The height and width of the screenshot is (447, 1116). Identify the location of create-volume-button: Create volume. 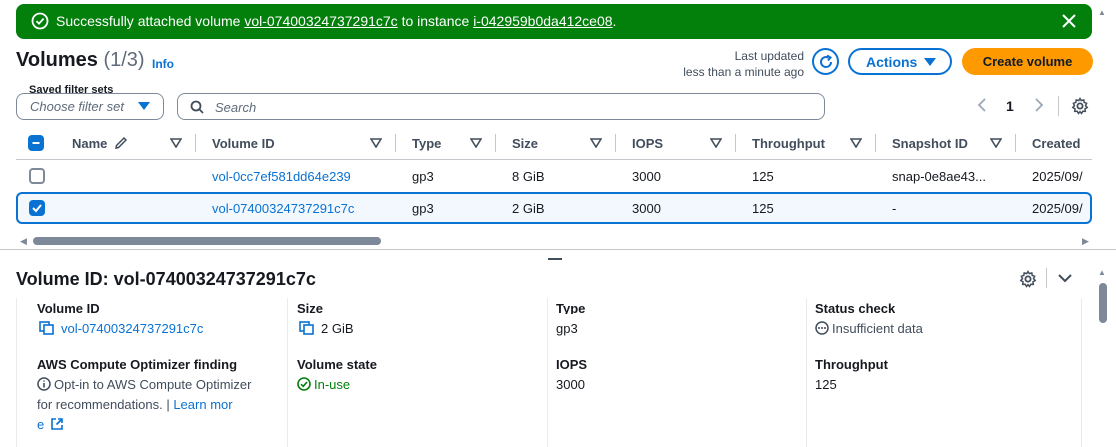
(1027, 61).